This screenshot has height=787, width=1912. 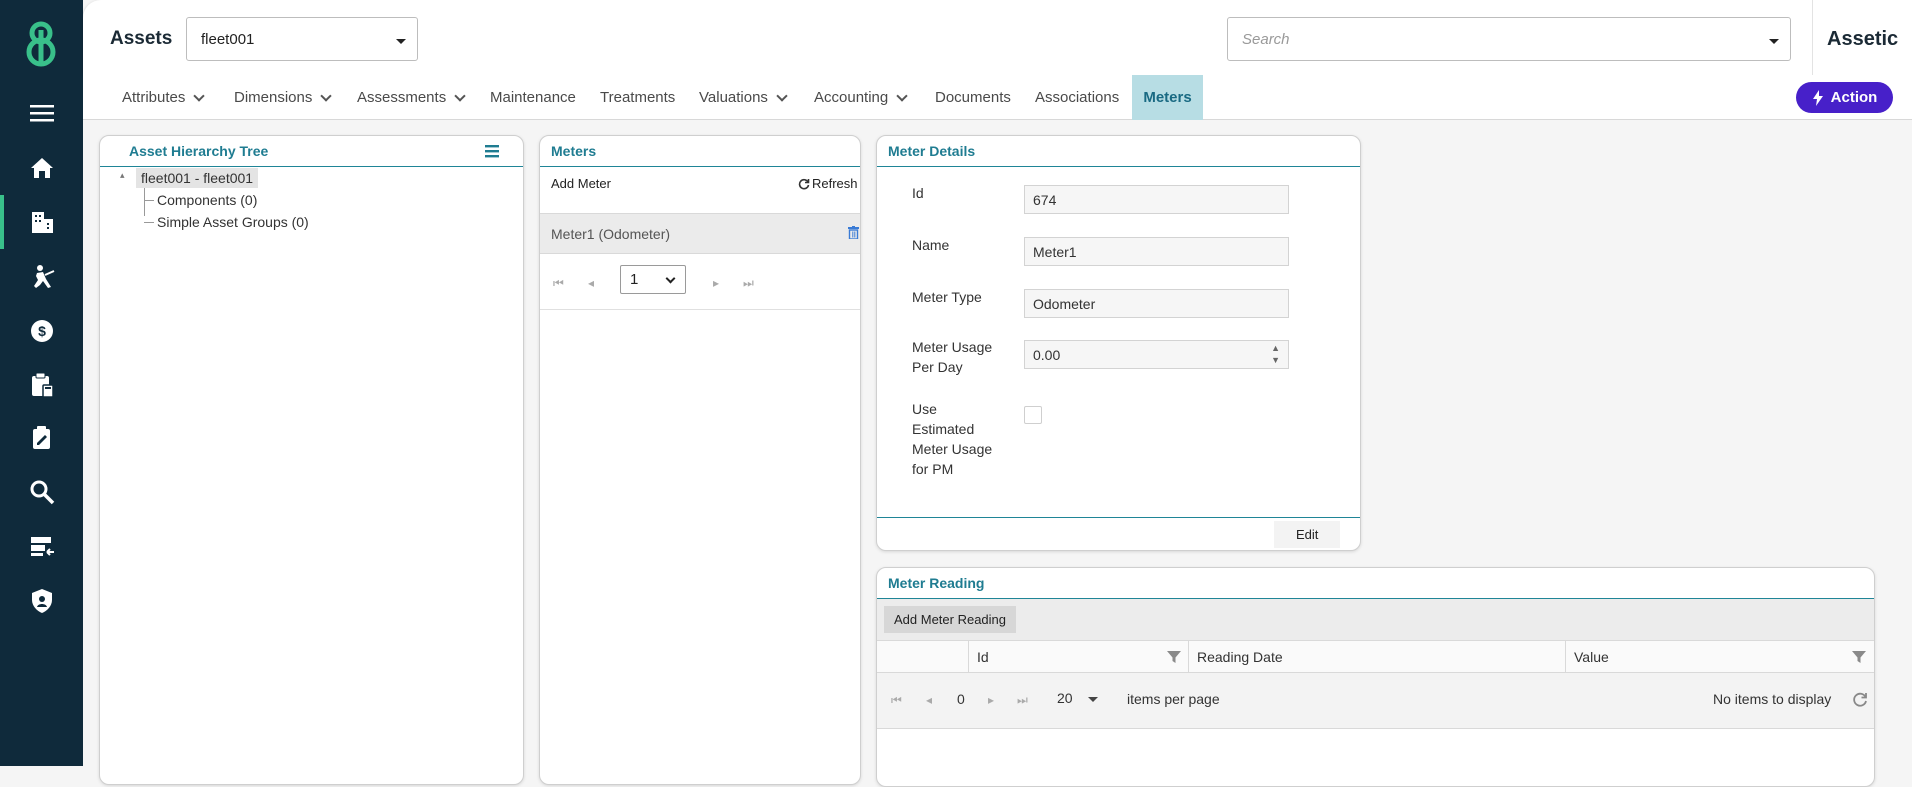 What do you see at coordinates (1156, 303) in the screenshot?
I see `meter-type-field: Odometer` at bounding box center [1156, 303].